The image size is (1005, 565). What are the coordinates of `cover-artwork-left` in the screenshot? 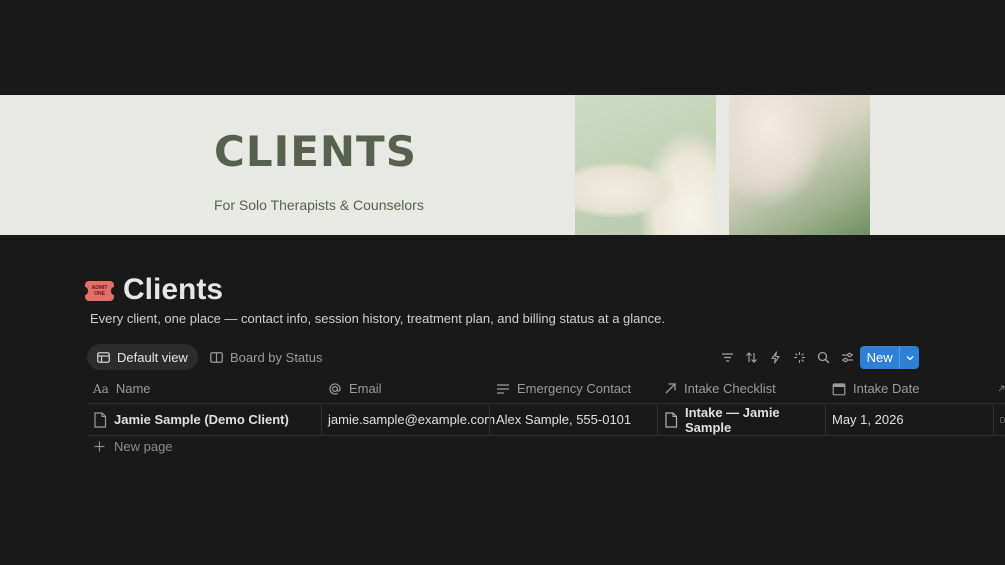 It's located at (645, 165).